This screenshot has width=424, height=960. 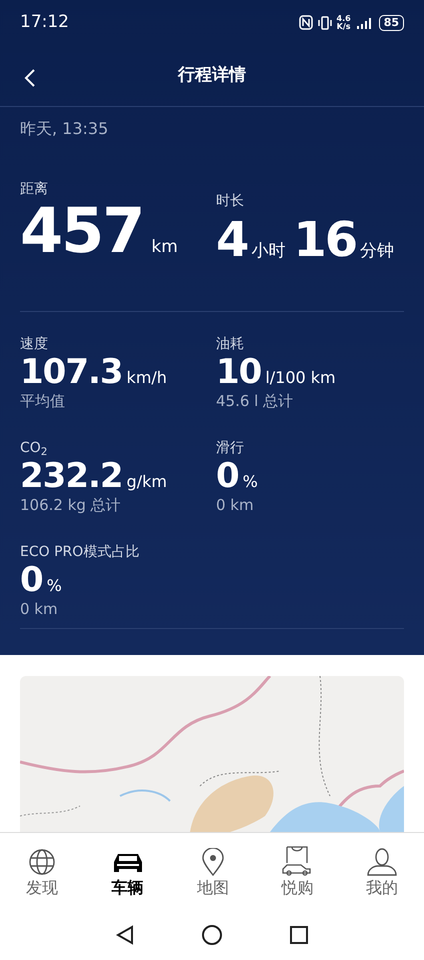 I want to click on stat-label: ECO PRO模式占比, so click(x=80, y=552).